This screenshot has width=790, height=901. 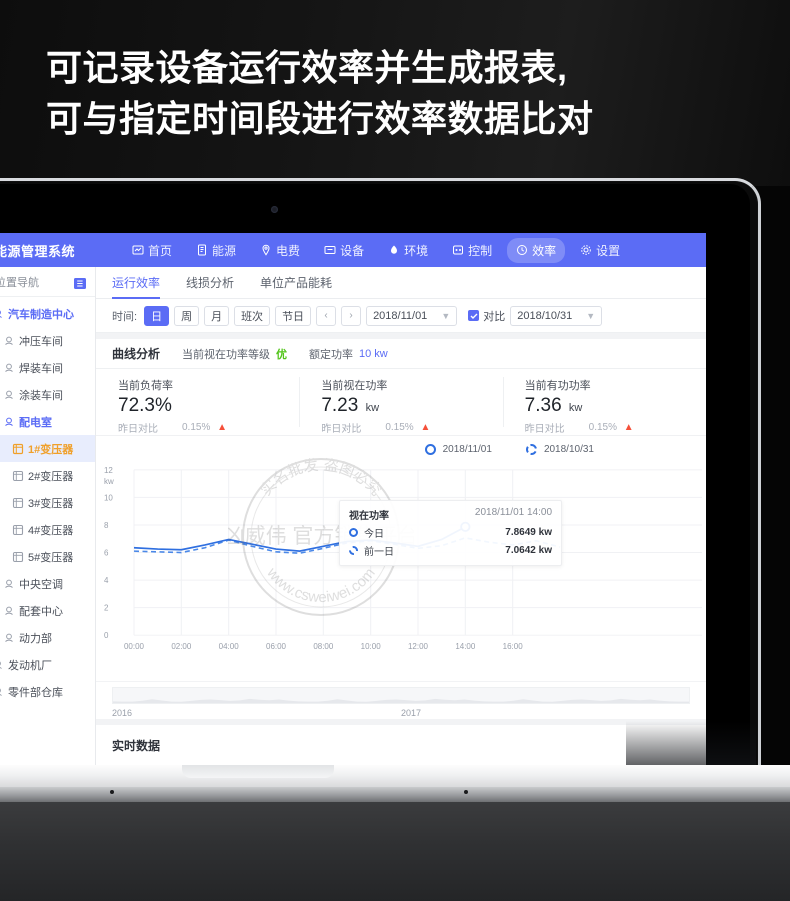 I want to click on collapse-icon, so click(x=80, y=282).